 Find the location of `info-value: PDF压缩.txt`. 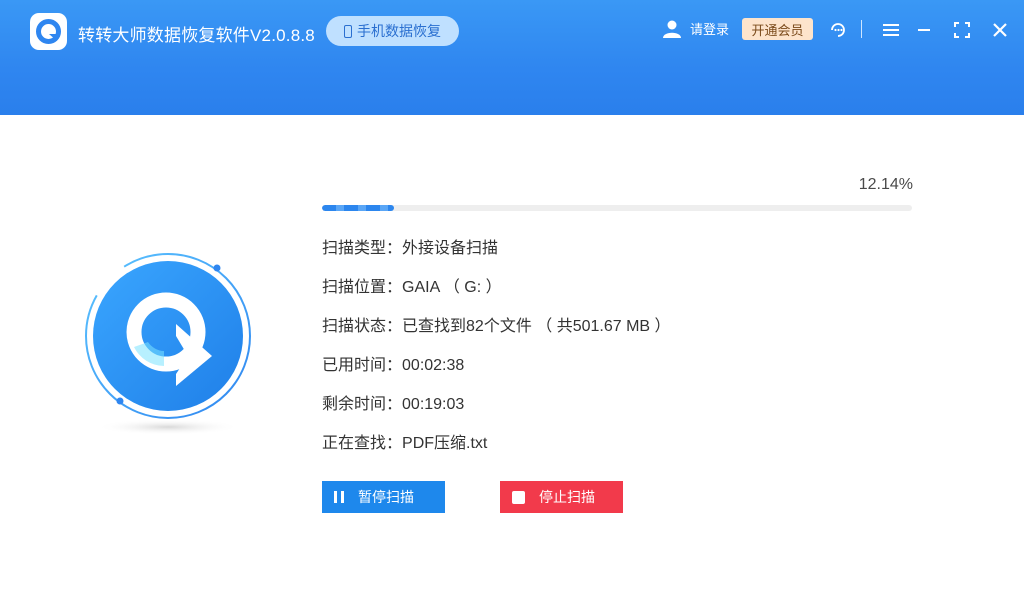

info-value: PDF压缩.txt is located at coordinates (445, 443).